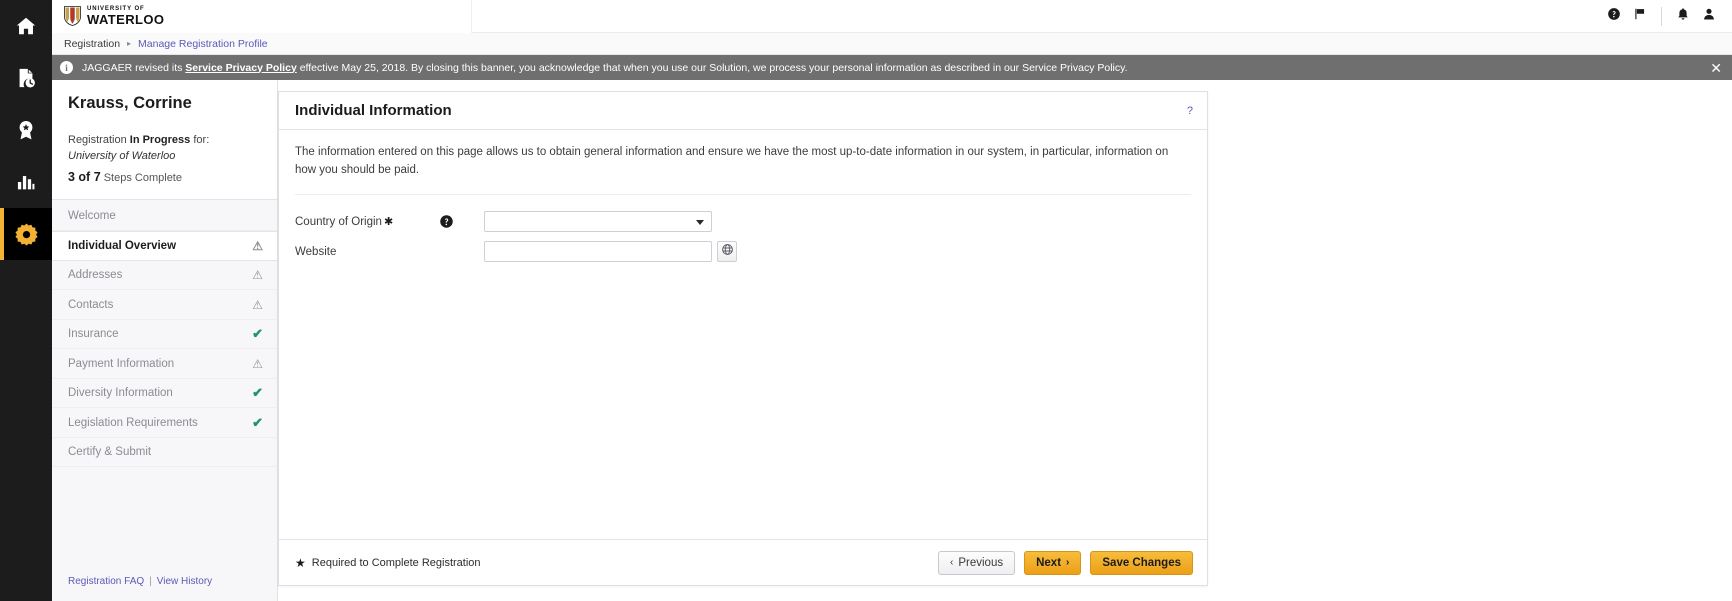 This screenshot has width=1732, height=601. Describe the element at coordinates (1049, 562) in the screenshot. I see `next-label: Next` at that location.